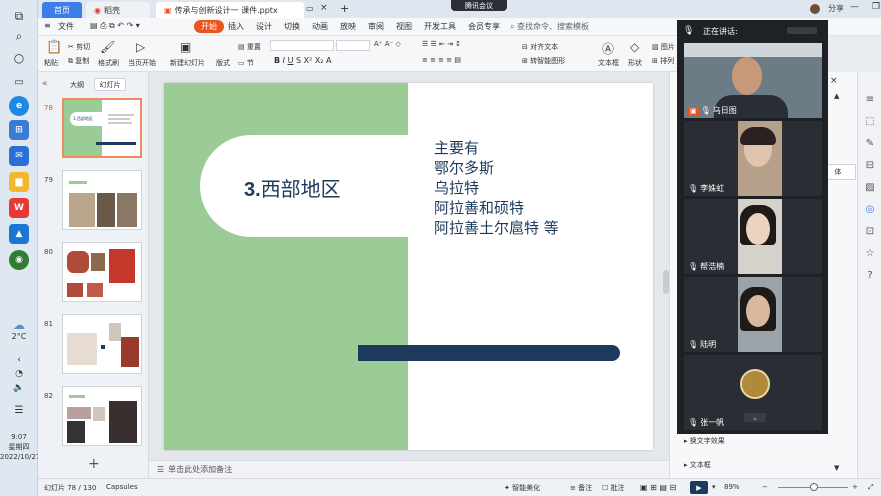  I want to click on slide-title: 3.西部地区, so click(292, 187).